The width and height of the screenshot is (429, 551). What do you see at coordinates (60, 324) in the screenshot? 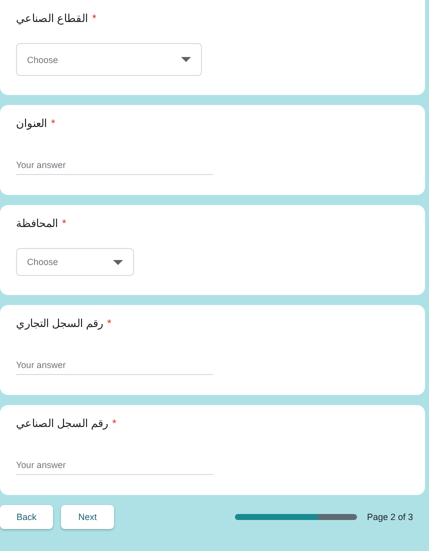
I see `question-title: رقم السجل التجاري` at bounding box center [60, 324].